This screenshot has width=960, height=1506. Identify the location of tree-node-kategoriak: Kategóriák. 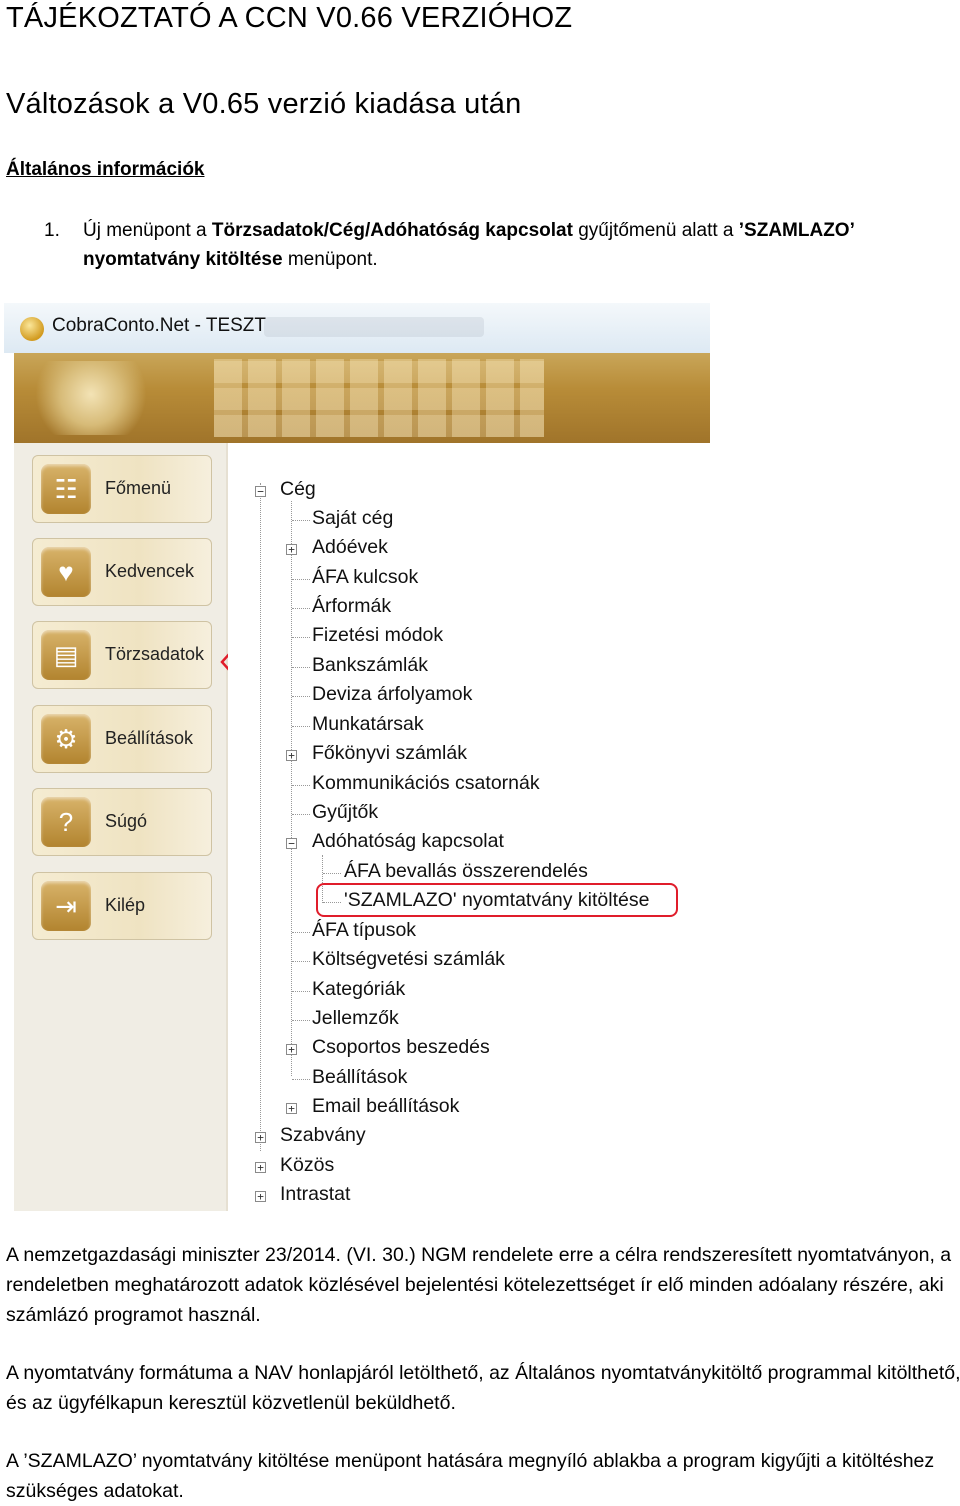
(358, 989).